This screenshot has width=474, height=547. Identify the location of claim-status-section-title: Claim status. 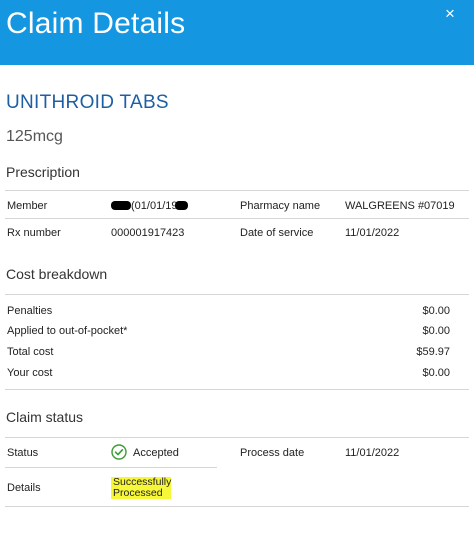
(45, 417).